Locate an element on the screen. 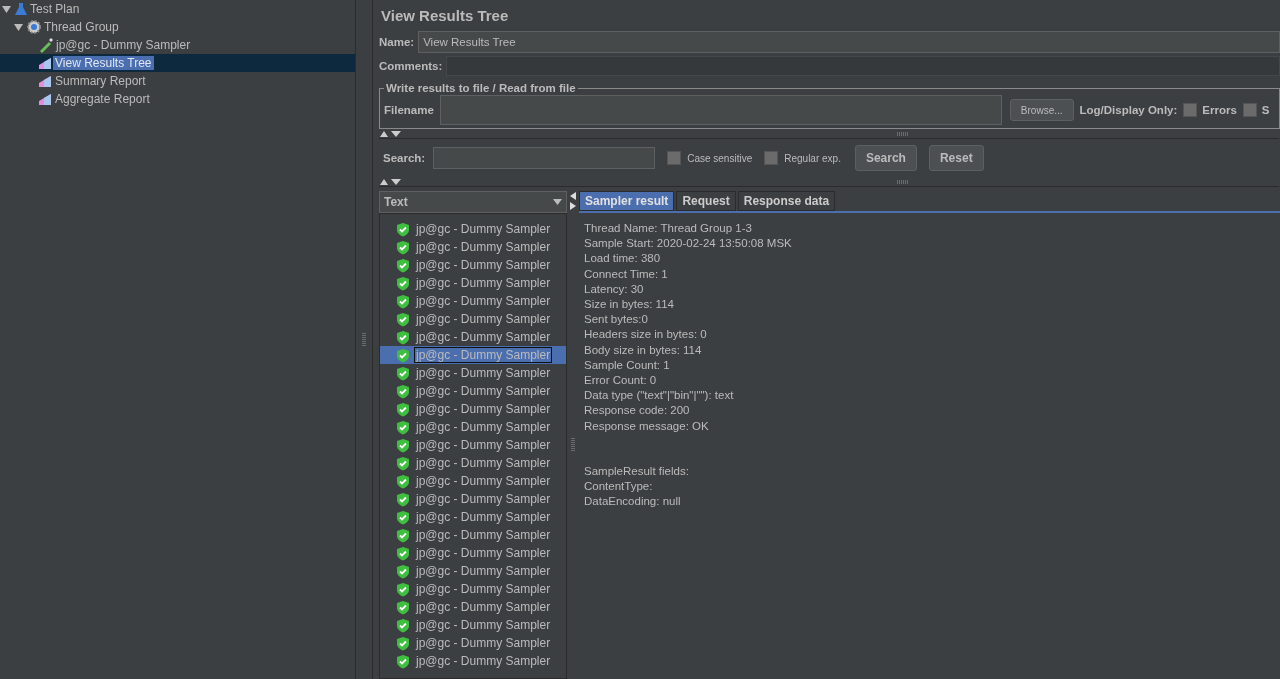 The width and height of the screenshot is (1280, 679). dropdown-arrow-icon is located at coordinates (557, 202).